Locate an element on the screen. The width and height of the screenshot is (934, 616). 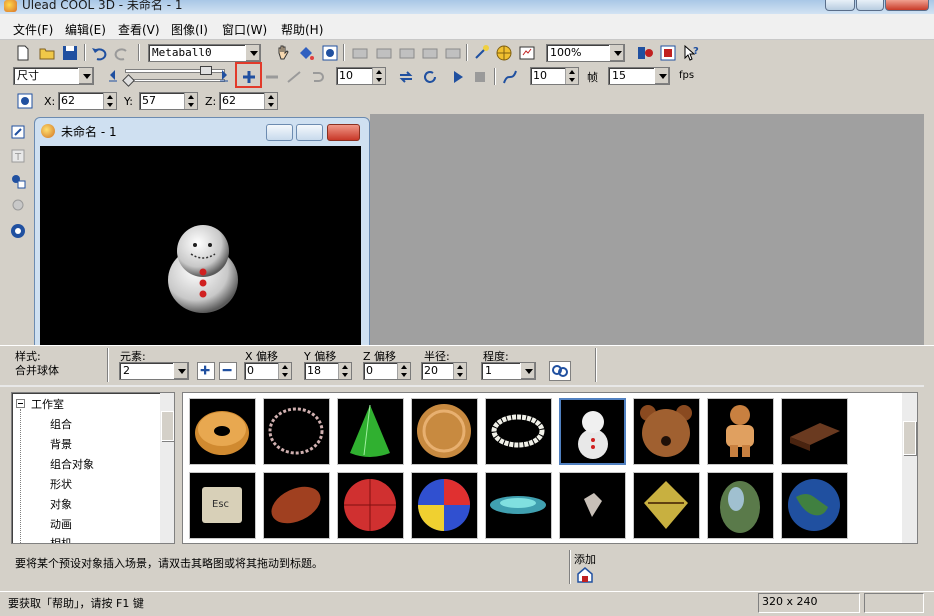
close-button is located at coordinates (907, 5).